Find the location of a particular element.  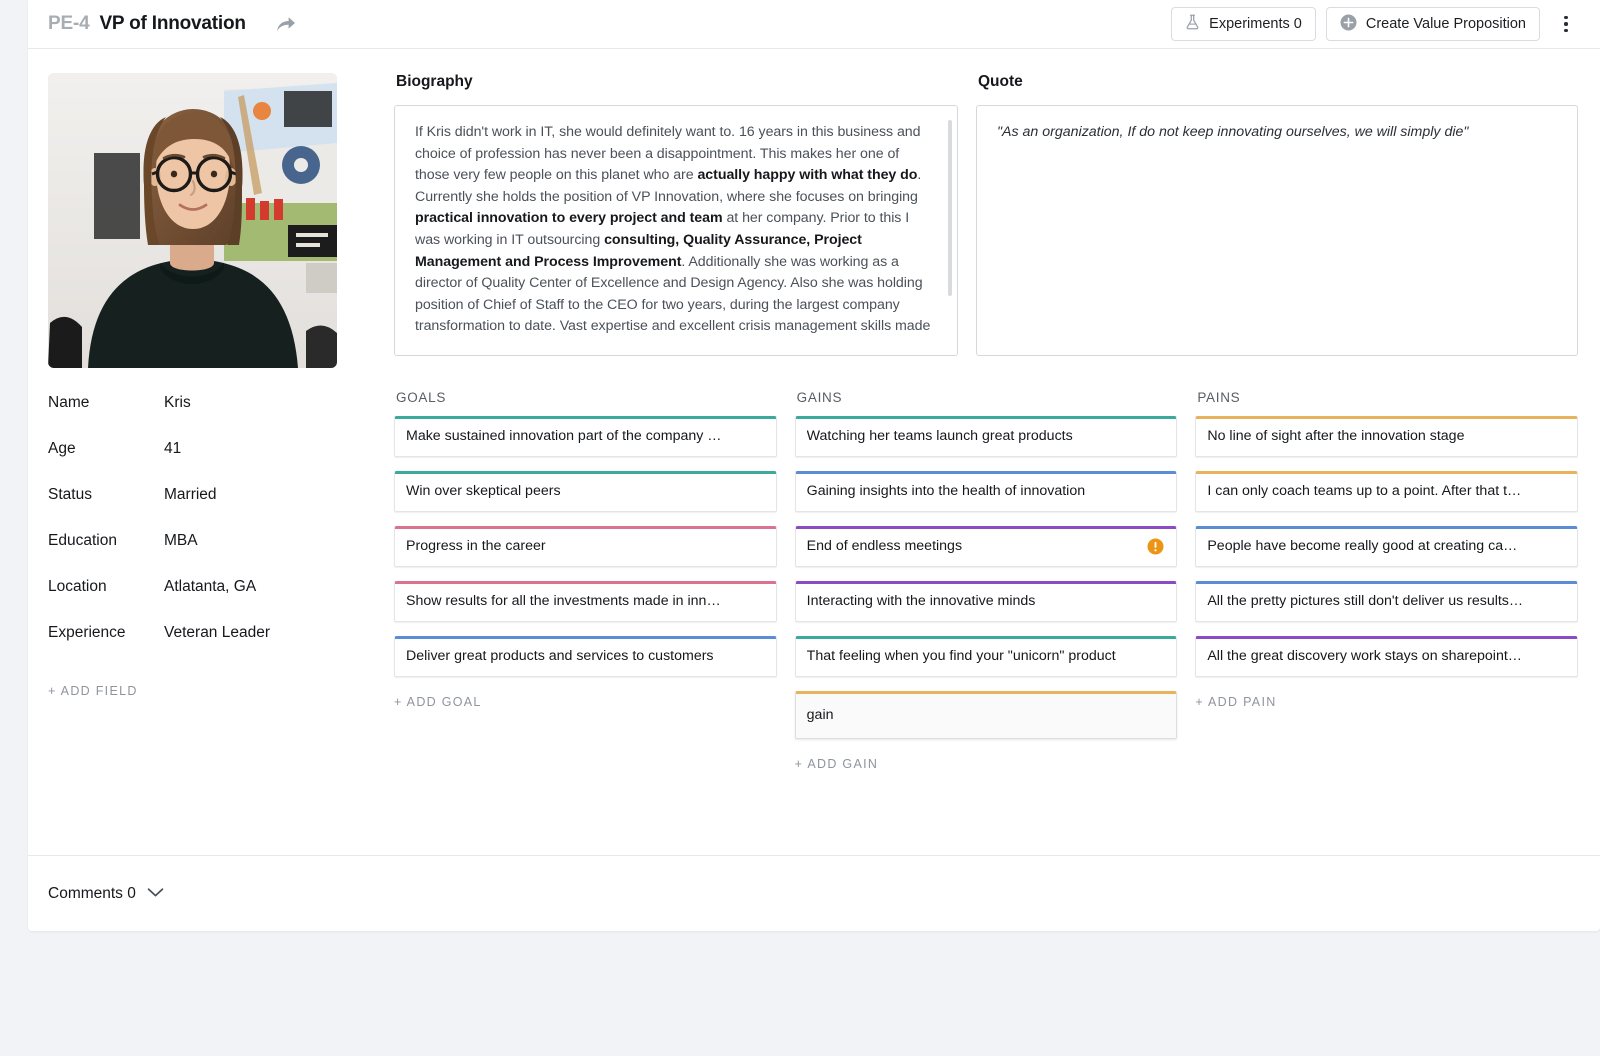

profile-field-row: Location Atlatanta, GA is located at coordinates (209, 601).